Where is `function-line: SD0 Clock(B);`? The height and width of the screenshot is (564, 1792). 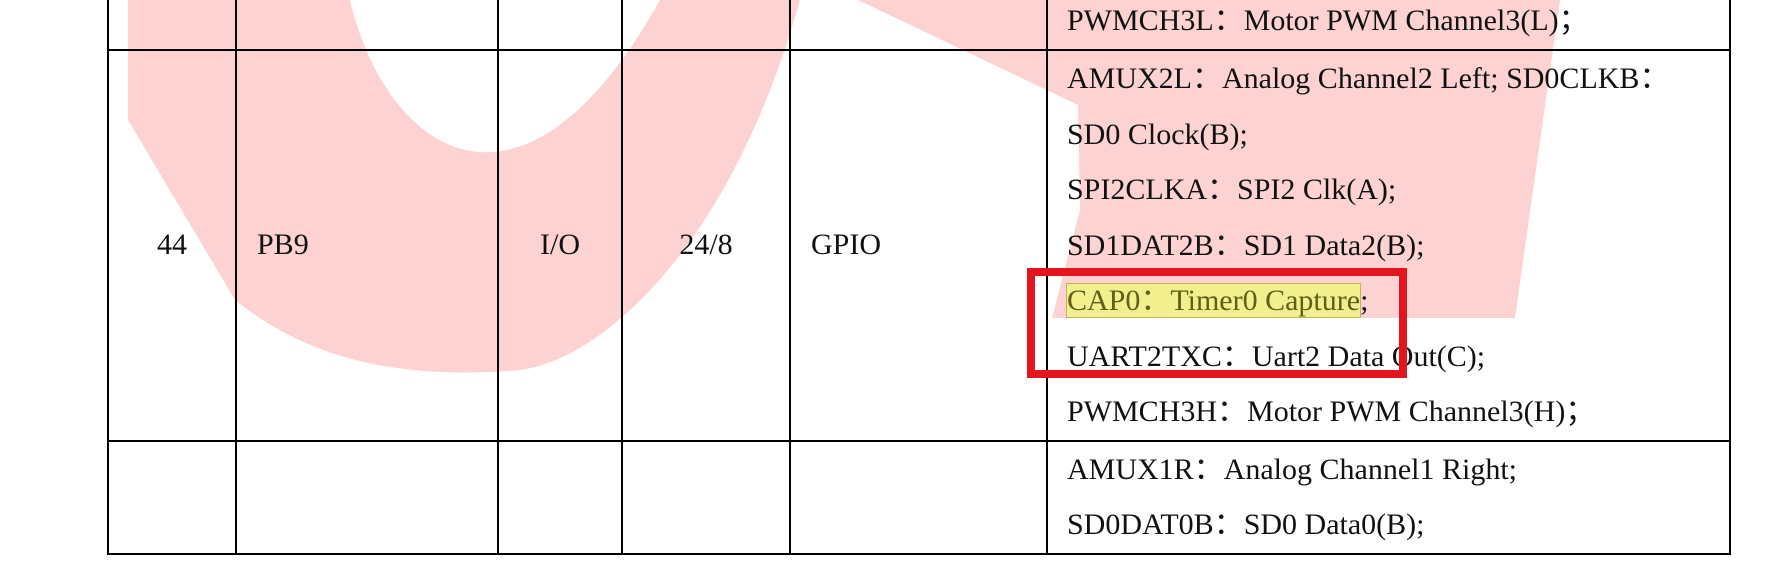 function-line: SD0 Clock(B); is located at coordinates (1157, 134).